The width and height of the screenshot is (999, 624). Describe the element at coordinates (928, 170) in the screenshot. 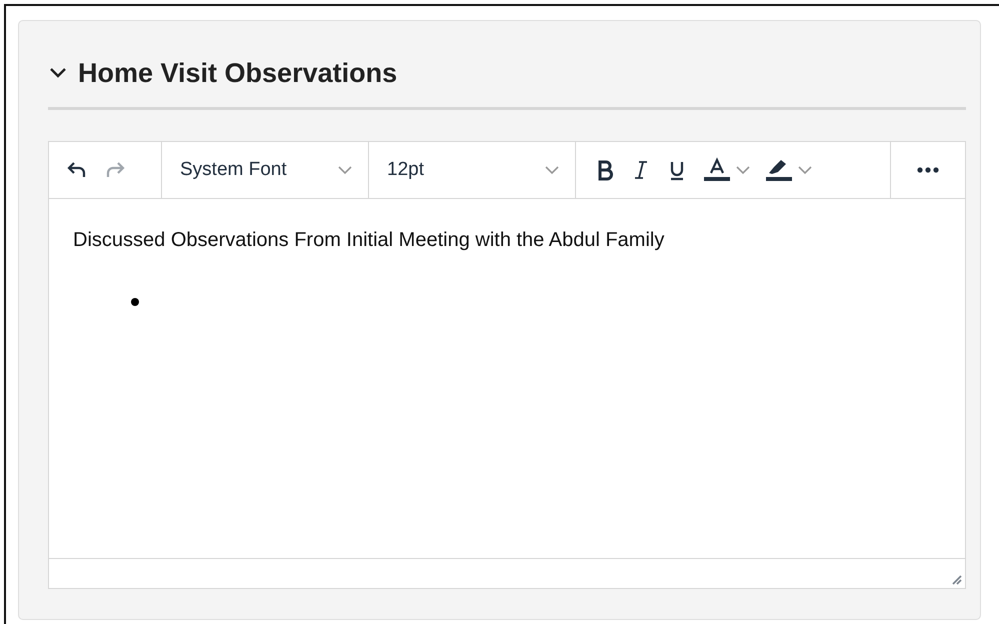

I see `more-icon` at that location.